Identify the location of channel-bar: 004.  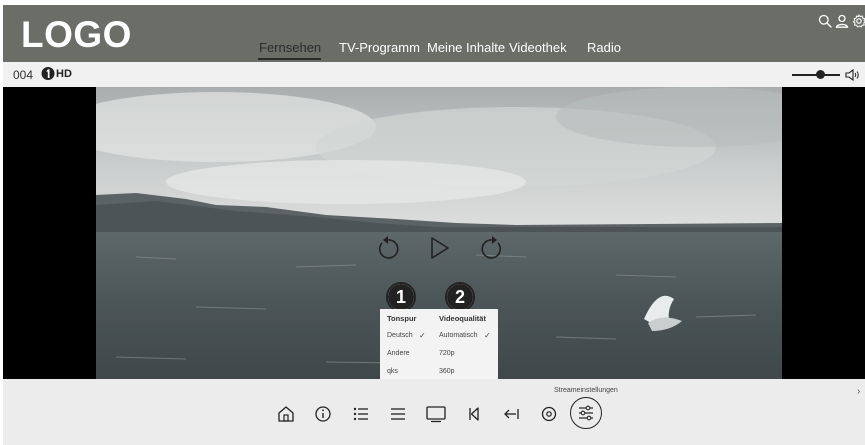
(434, 74).